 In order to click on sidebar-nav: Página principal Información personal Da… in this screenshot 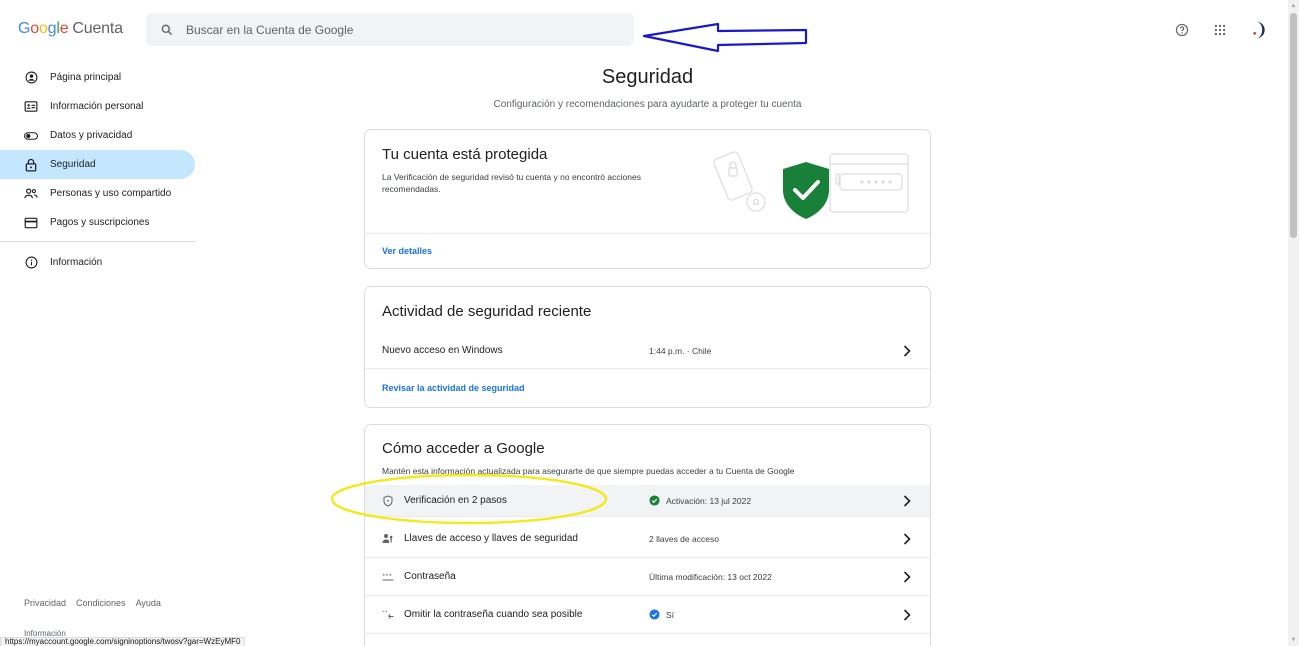, I will do `click(100, 170)`.